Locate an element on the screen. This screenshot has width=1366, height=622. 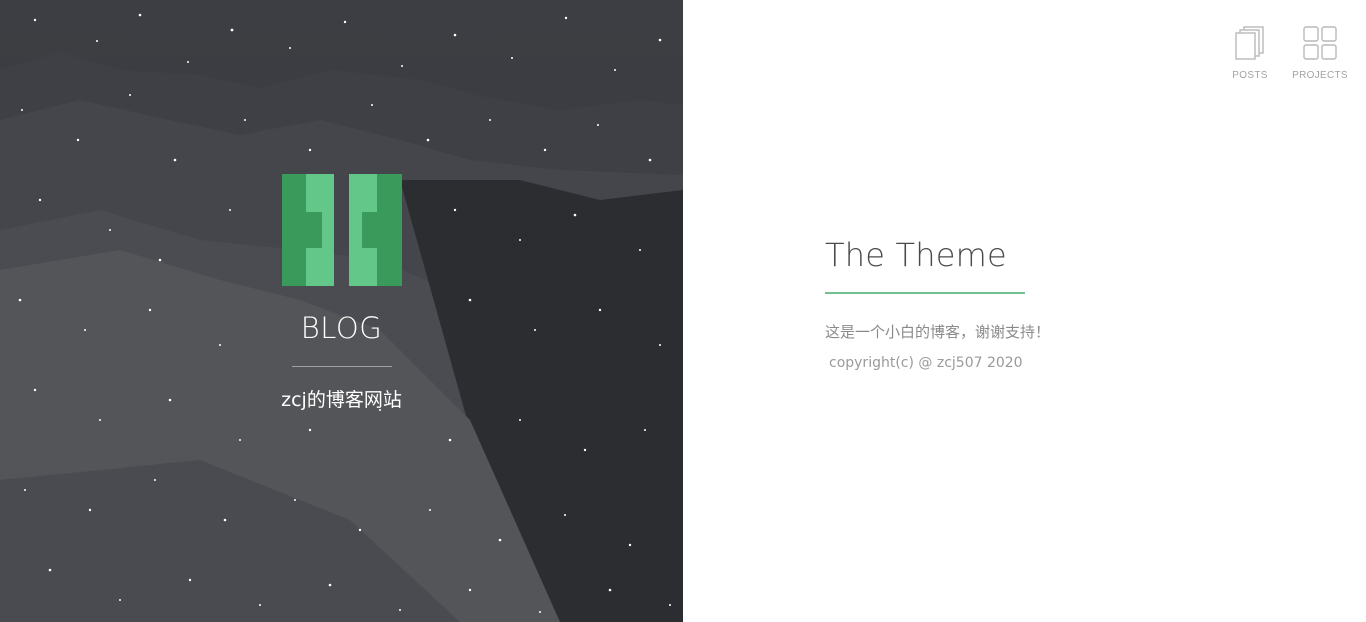
nav-projects: PROJECTS is located at coordinates (1320, 53).